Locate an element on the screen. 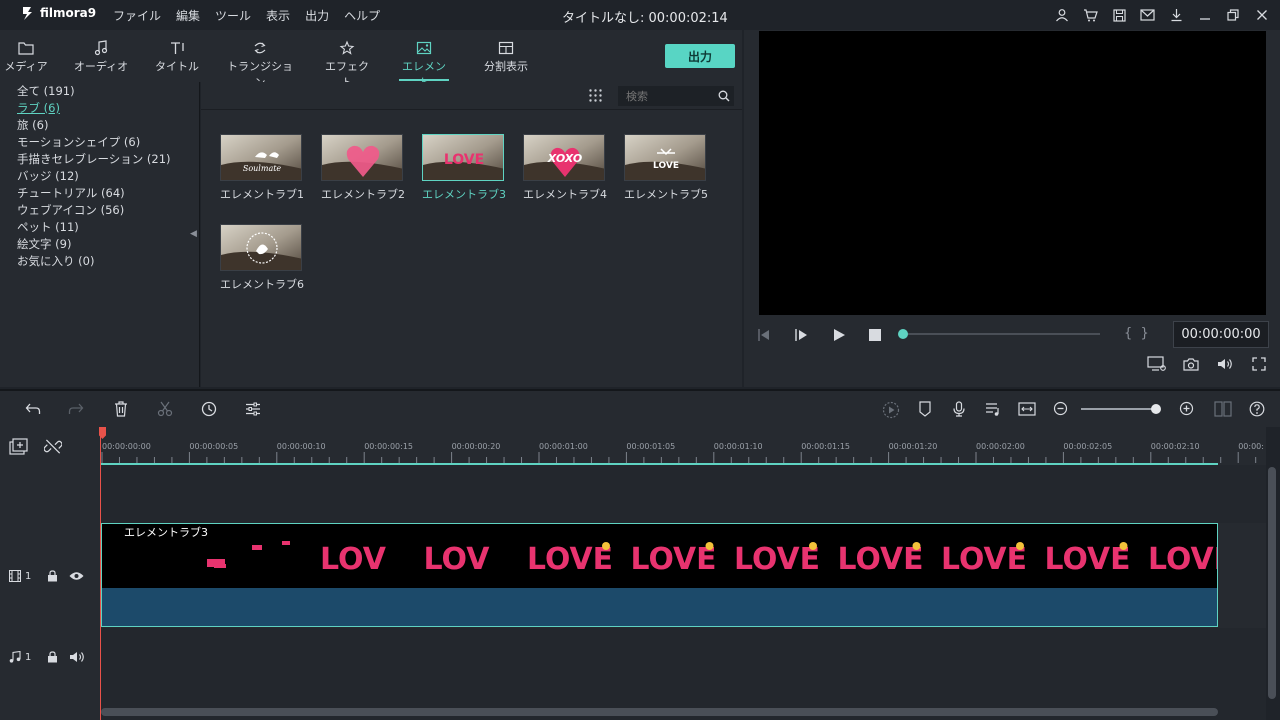  render-preview-icon is located at coordinates (891, 410).